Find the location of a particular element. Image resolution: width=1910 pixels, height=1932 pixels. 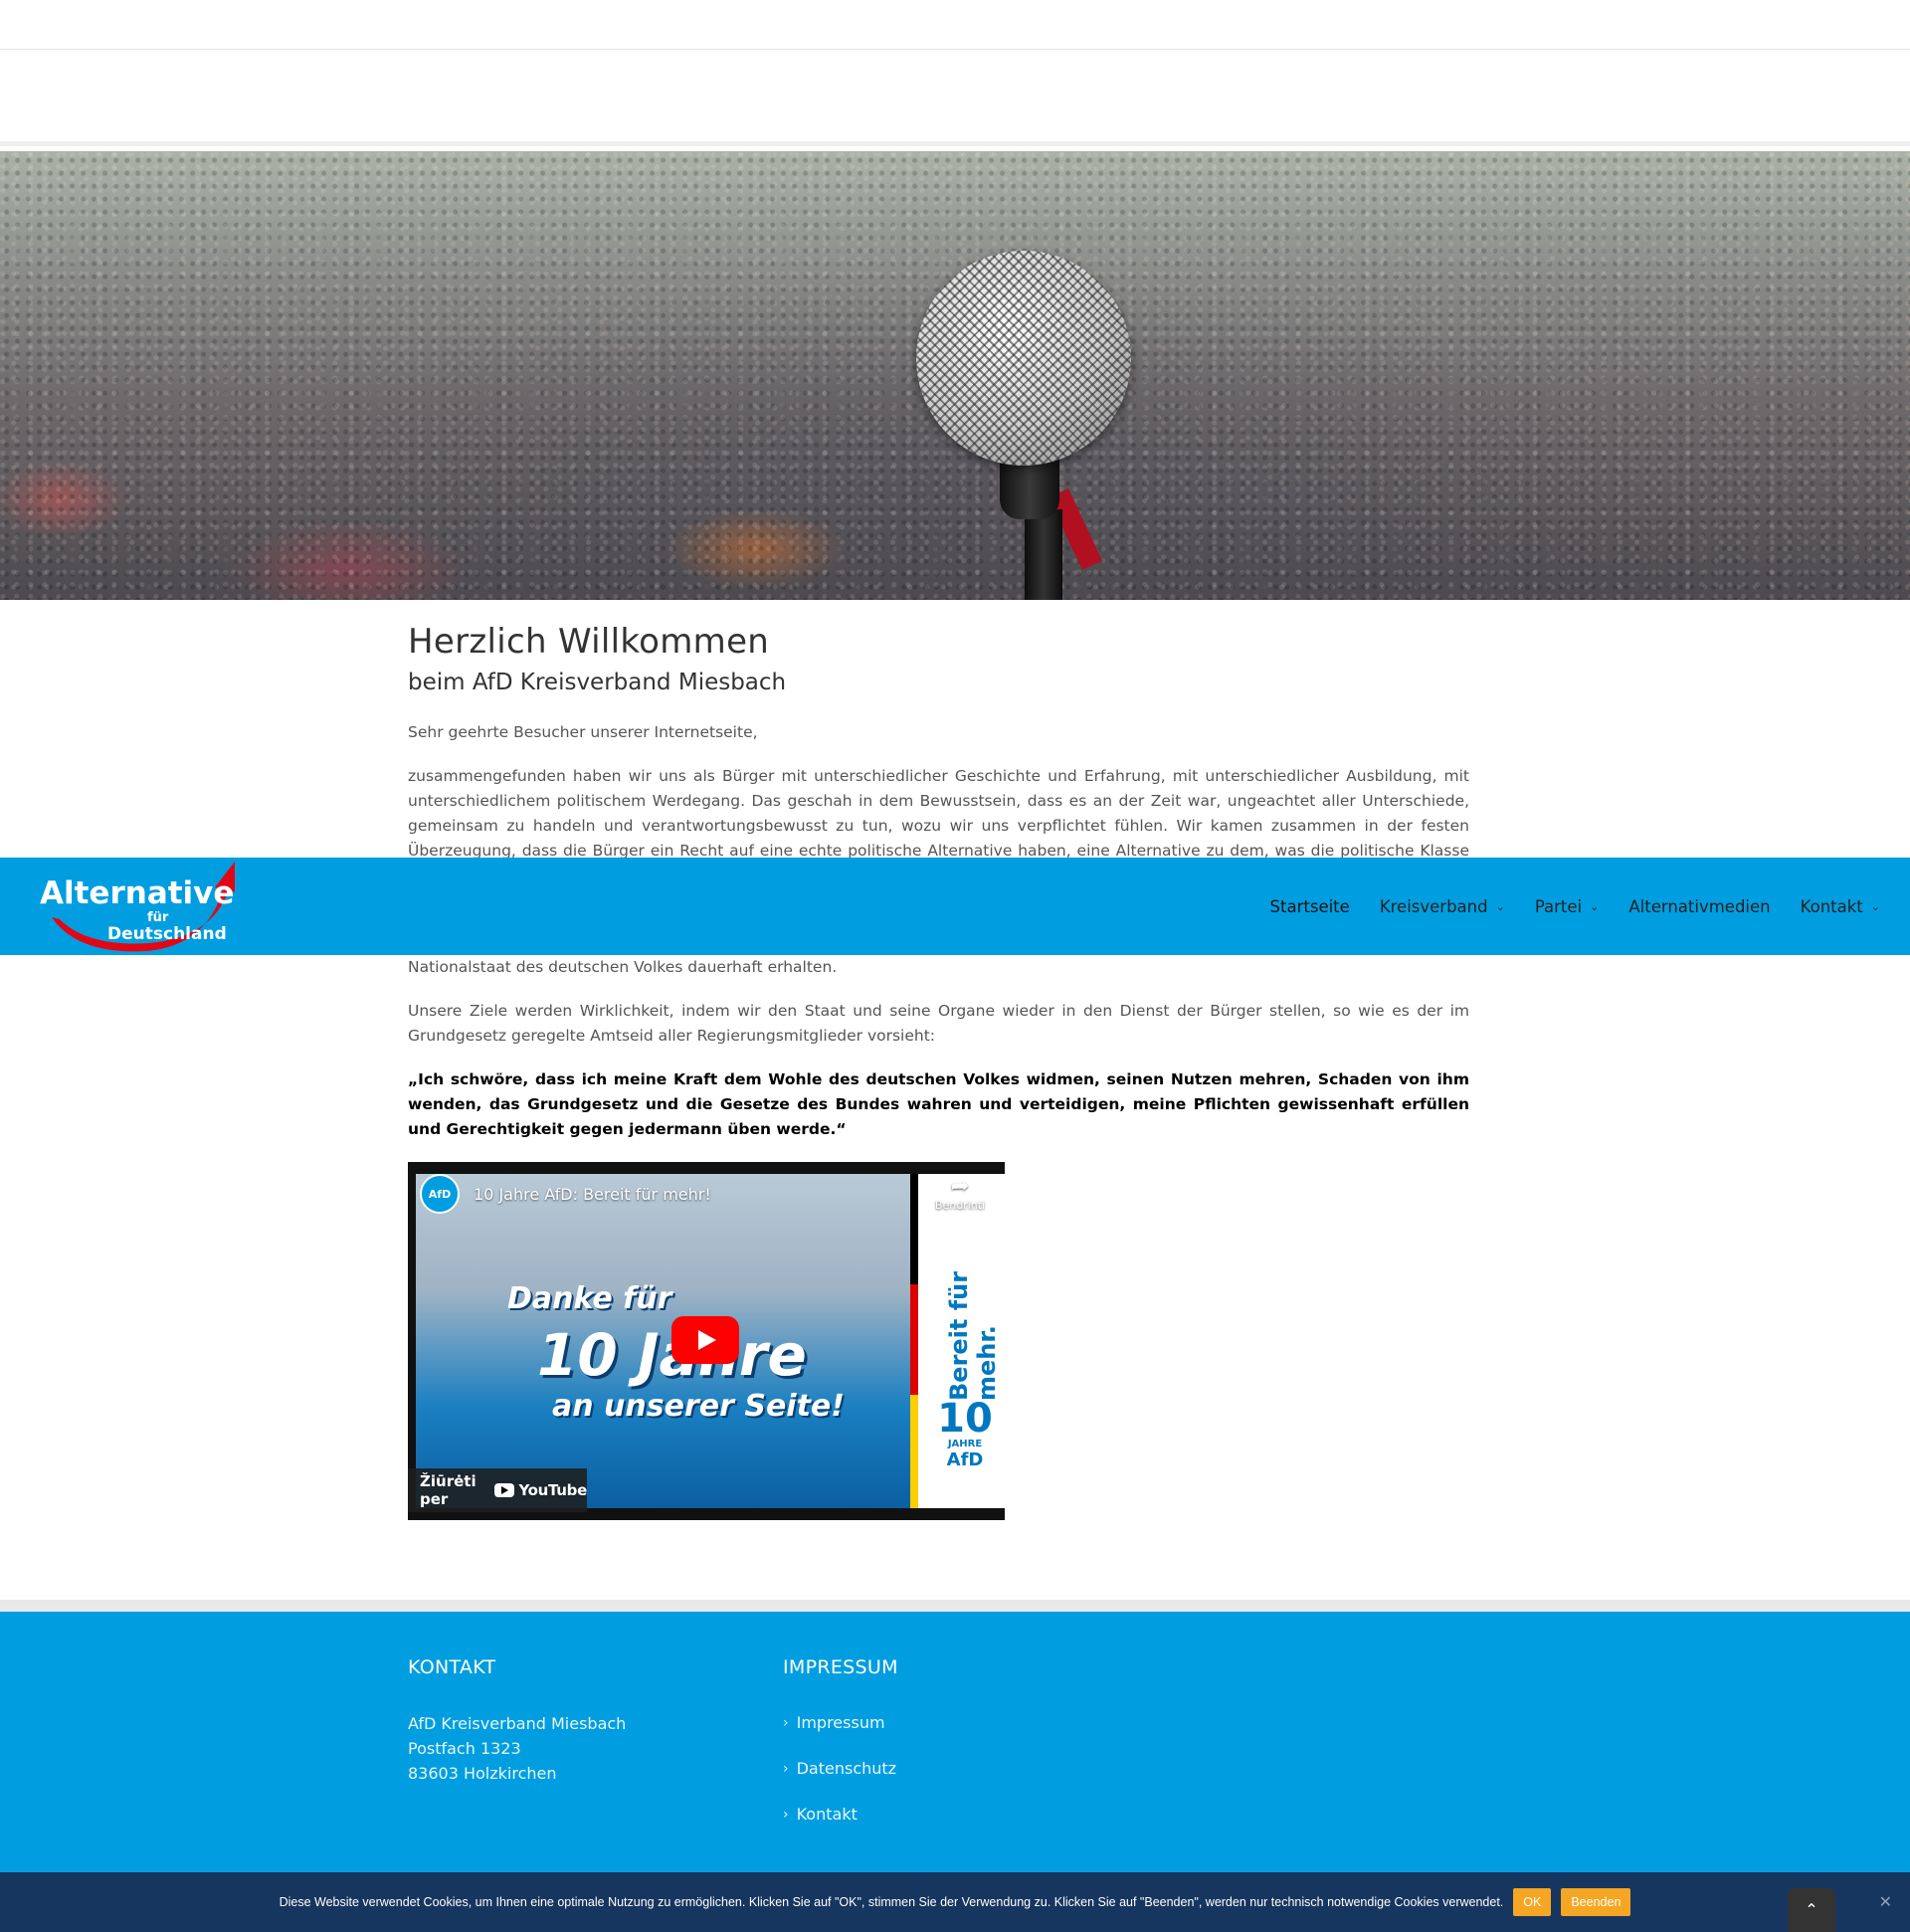

logo-word-deutschland: Deutschland is located at coordinates (167, 934).